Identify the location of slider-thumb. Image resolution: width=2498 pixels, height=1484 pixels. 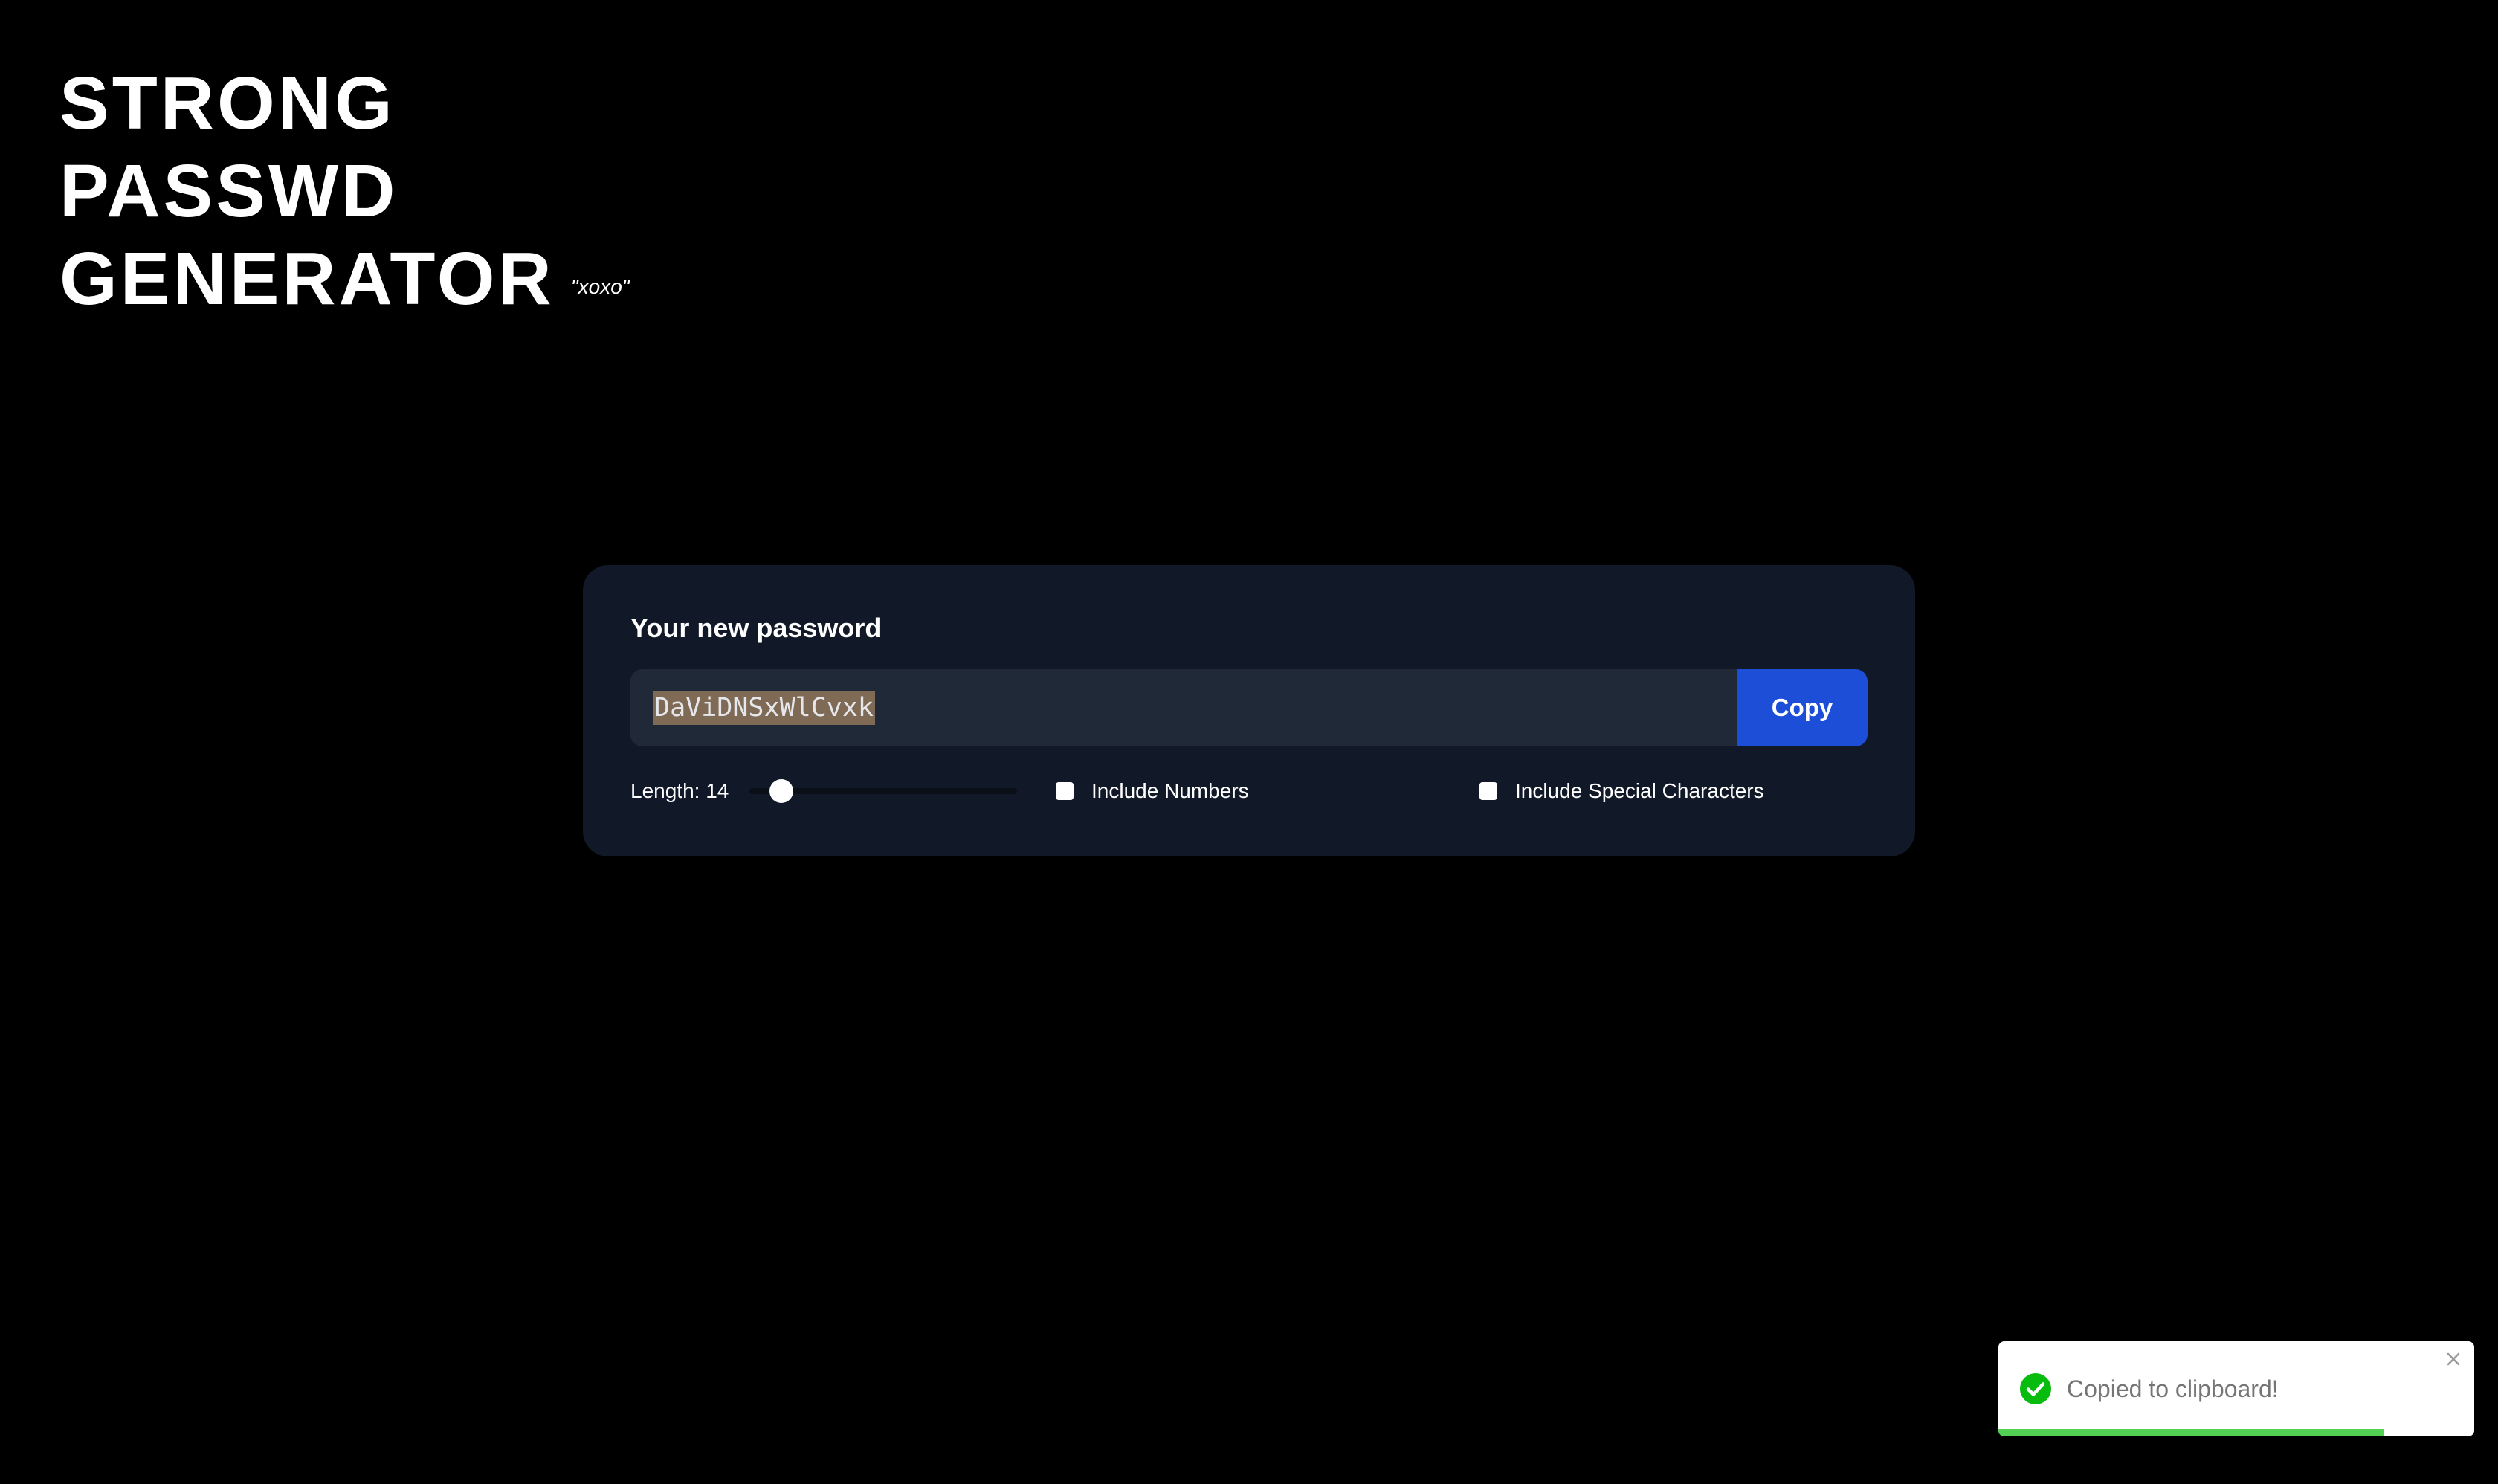
(781, 791).